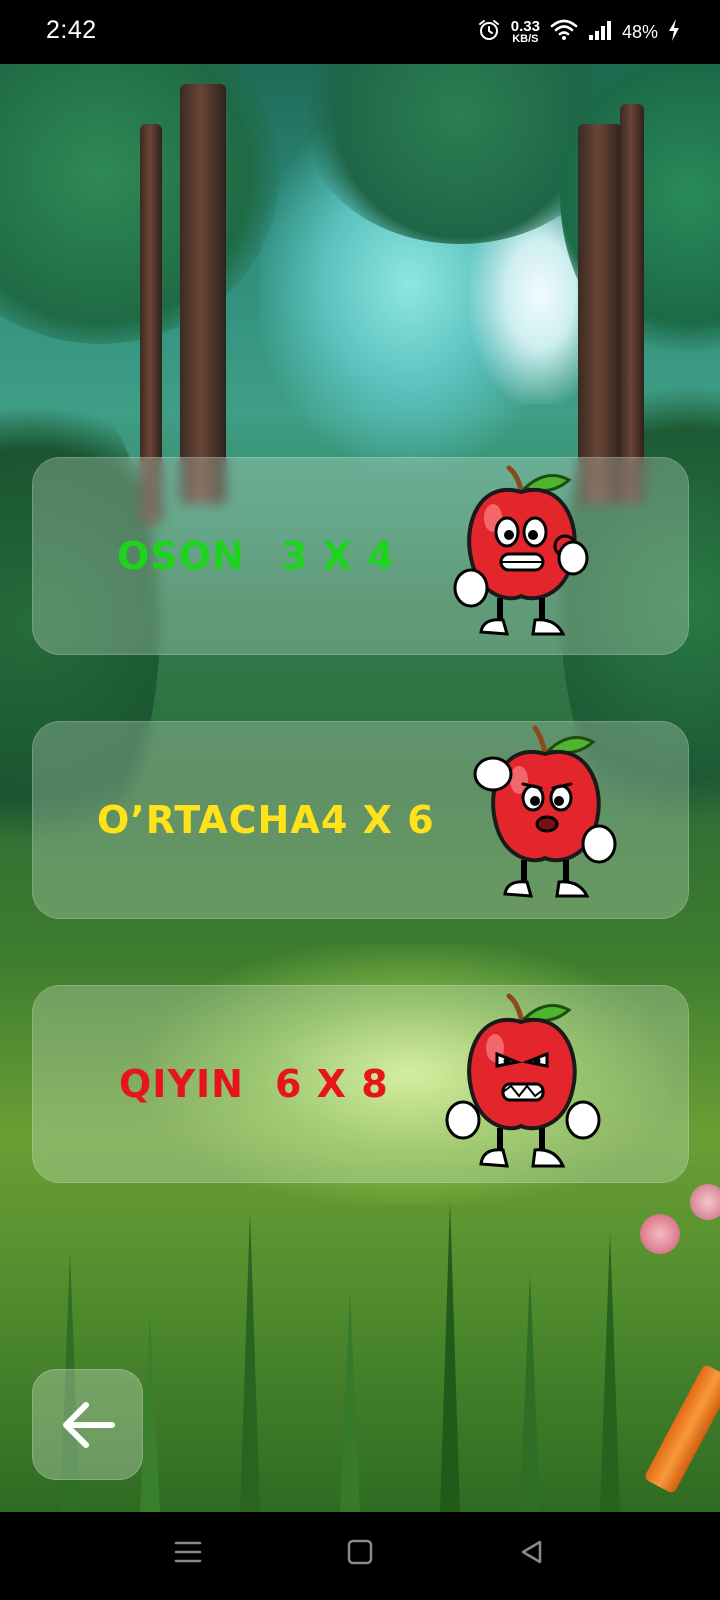 This screenshot has width=720, height=1600. What do you see at coordinates (525, 39) in the screenshot?
I see `network-speed-unit: KB/S` at bounding box center [525, 39].